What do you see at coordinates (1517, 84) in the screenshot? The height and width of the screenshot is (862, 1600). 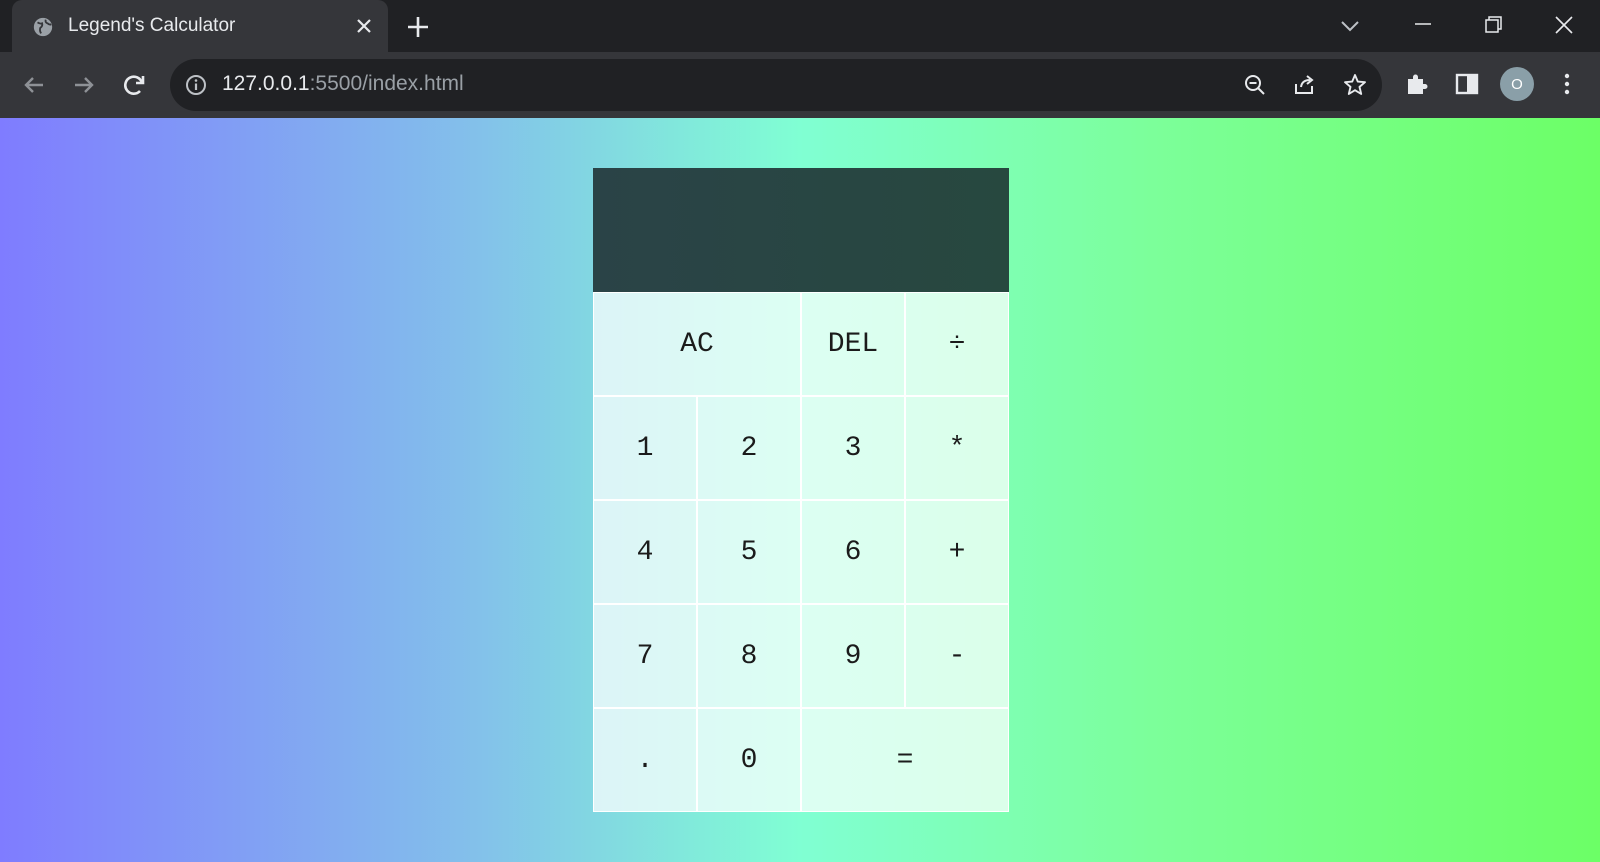 I see `profile-avatar: O` at bounding box center [1517, 84].